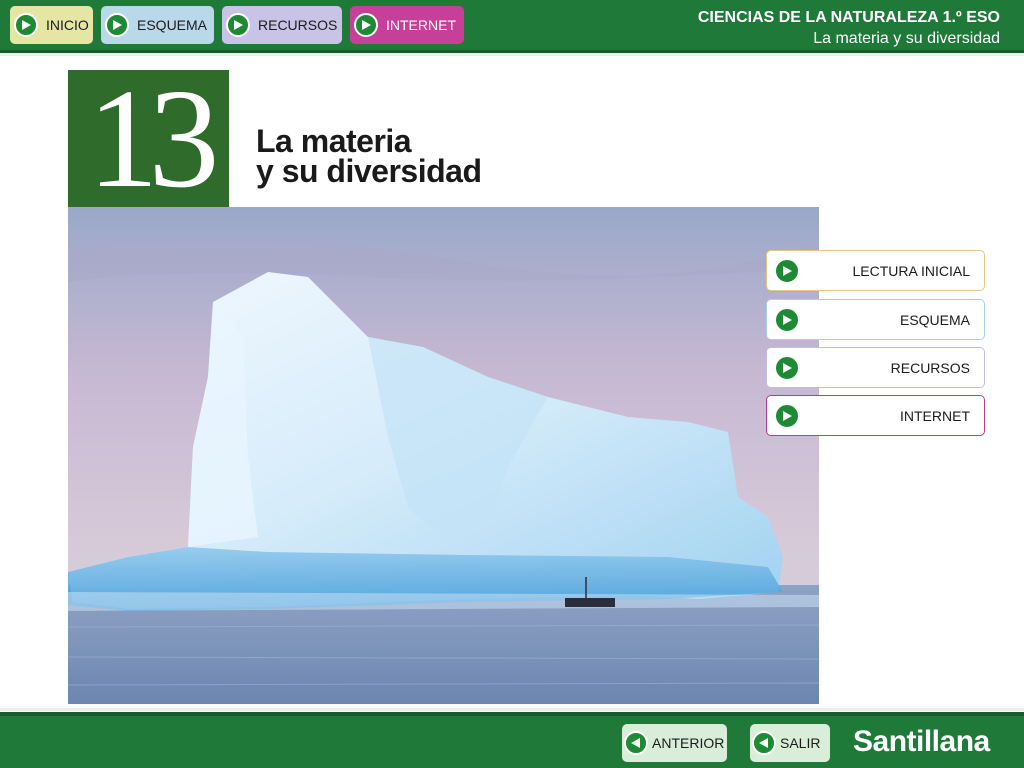 This screenshot has height=768, width=1024. Describe the element at coordinates (148, 138) in the screenshot. I see `unit-number: 13` at that location.